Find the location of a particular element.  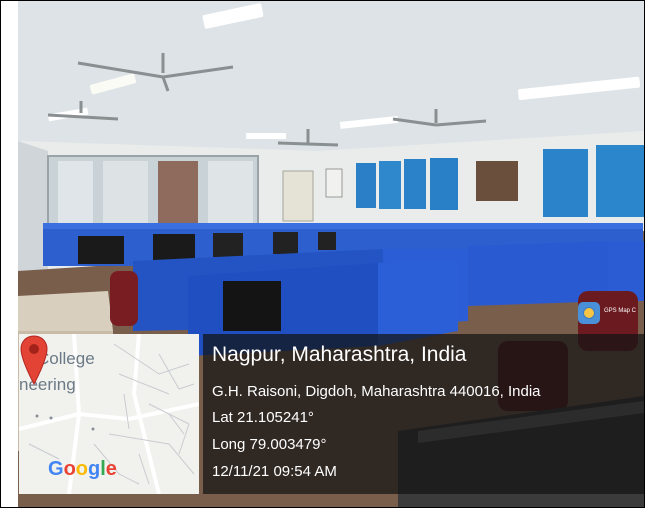

latitude-line: Lat 21.105241° is located at coordinates (263, 417).